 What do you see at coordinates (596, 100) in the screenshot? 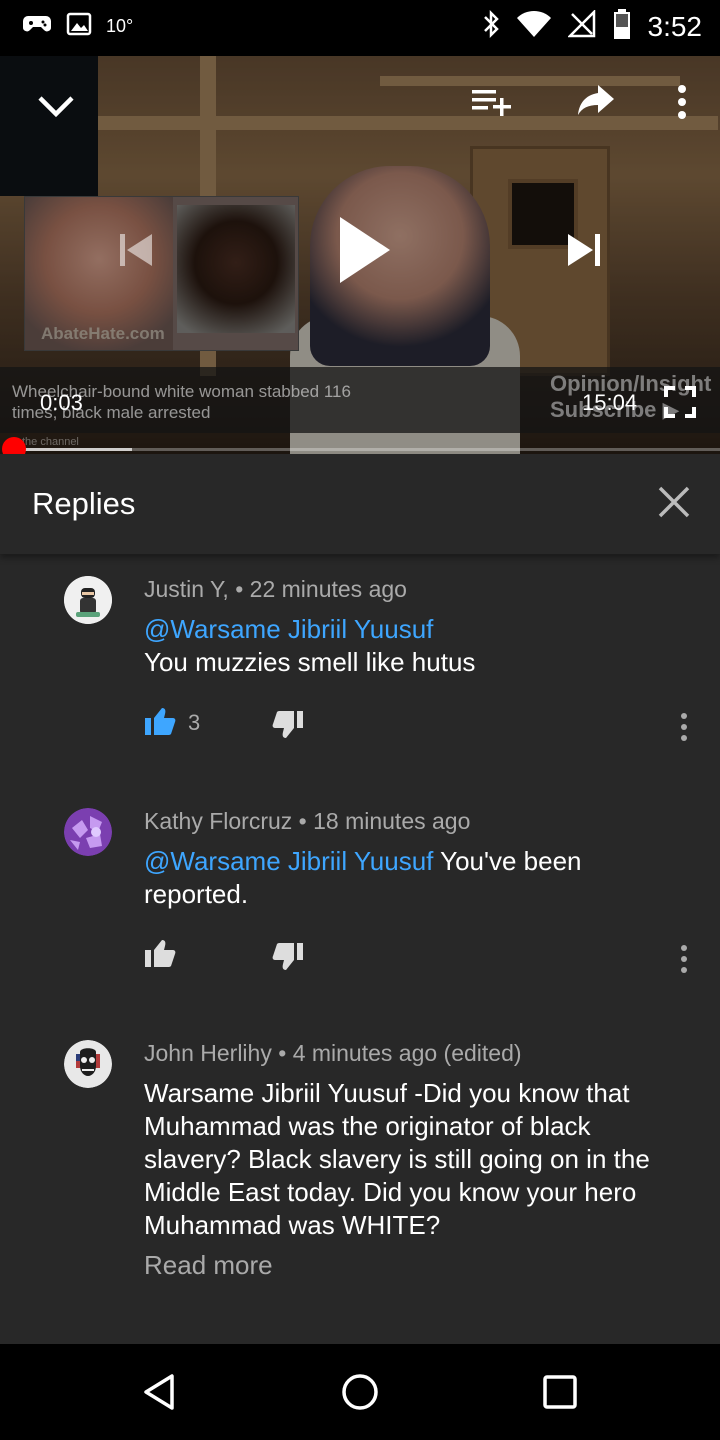
I see `share-icon` at bounding box center [596, 100].